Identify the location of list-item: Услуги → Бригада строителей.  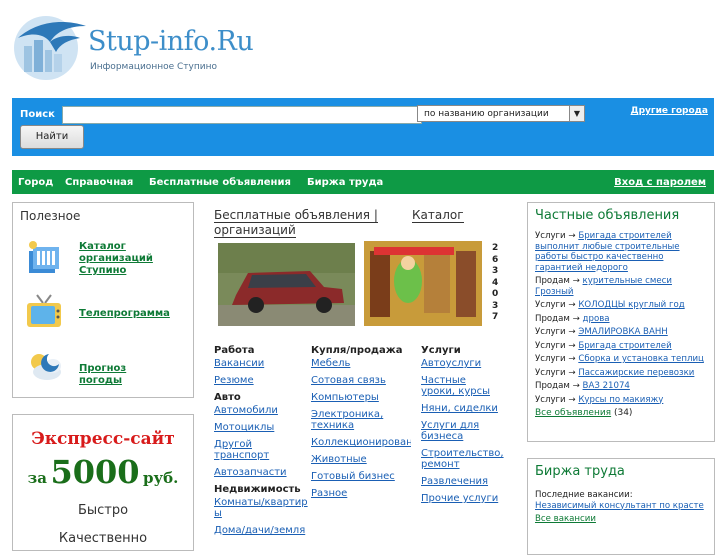
(603, 345).